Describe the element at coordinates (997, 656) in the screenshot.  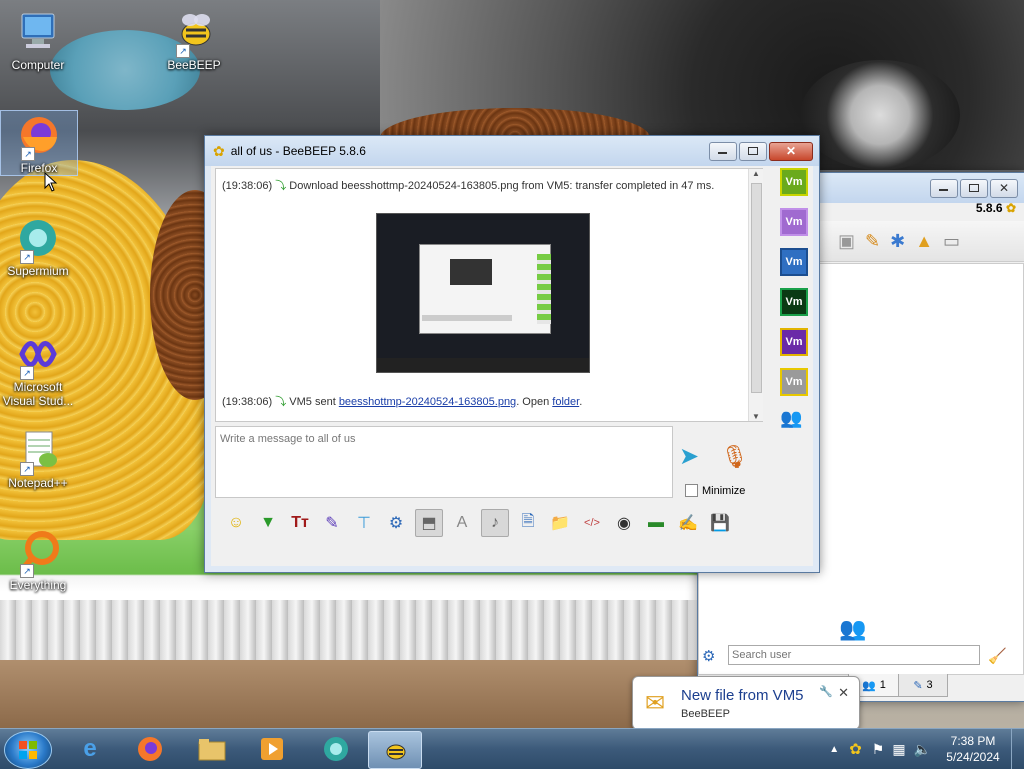
I see `clear-search-icon: 🧹` at that location.